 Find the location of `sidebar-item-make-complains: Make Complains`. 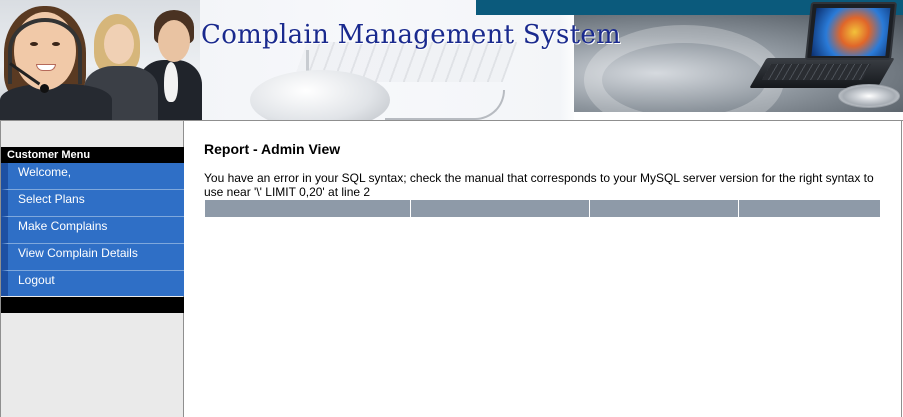

sidebar-item-make-complains: Make Complains is located at coordinates (92, 230).